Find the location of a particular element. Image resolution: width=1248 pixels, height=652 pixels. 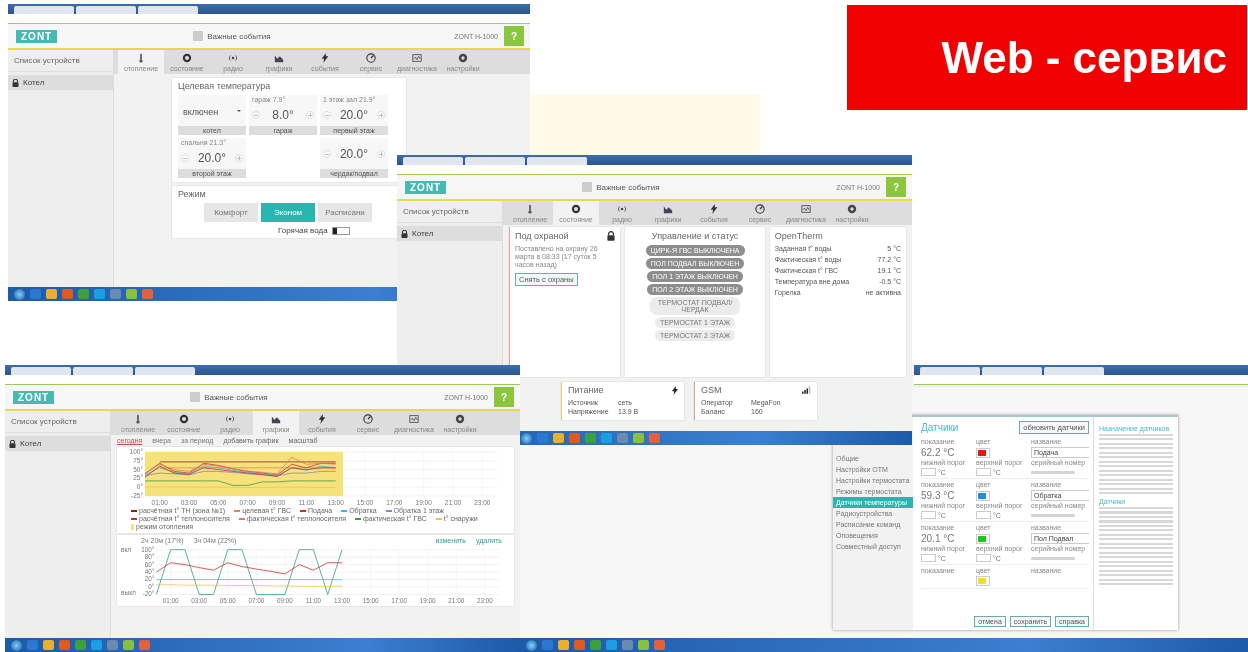

caret-icon is located at coordinates (239, 112).